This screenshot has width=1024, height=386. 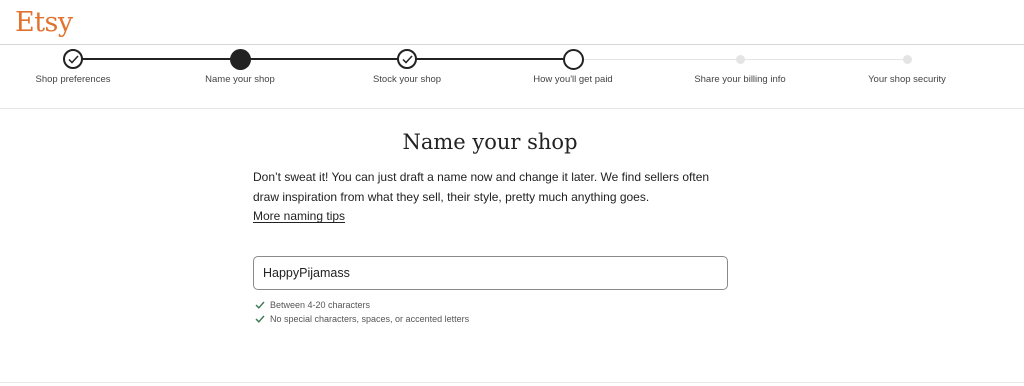 What do you see at coordinates (573, 59) in the screenshot?
I see `step-next-marker` at bounding box center [573, 59].